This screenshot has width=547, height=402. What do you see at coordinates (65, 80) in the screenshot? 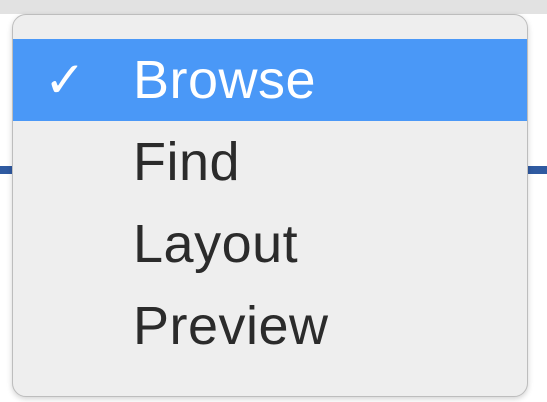
I see `checkmark-icon: ✓` at bounding box center [65, 80].